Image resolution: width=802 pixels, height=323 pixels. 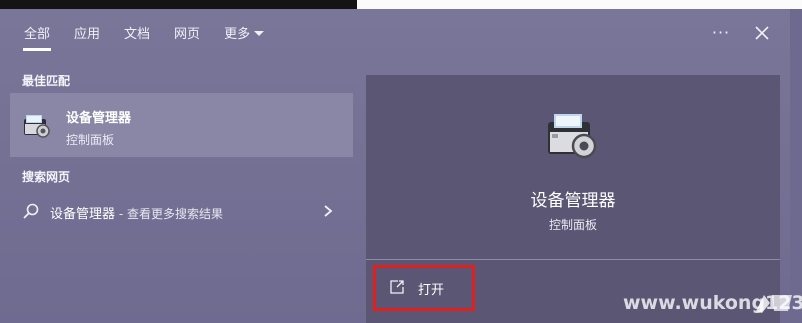 I want to click on chevron-down-icon, so click(x=259, y=33).